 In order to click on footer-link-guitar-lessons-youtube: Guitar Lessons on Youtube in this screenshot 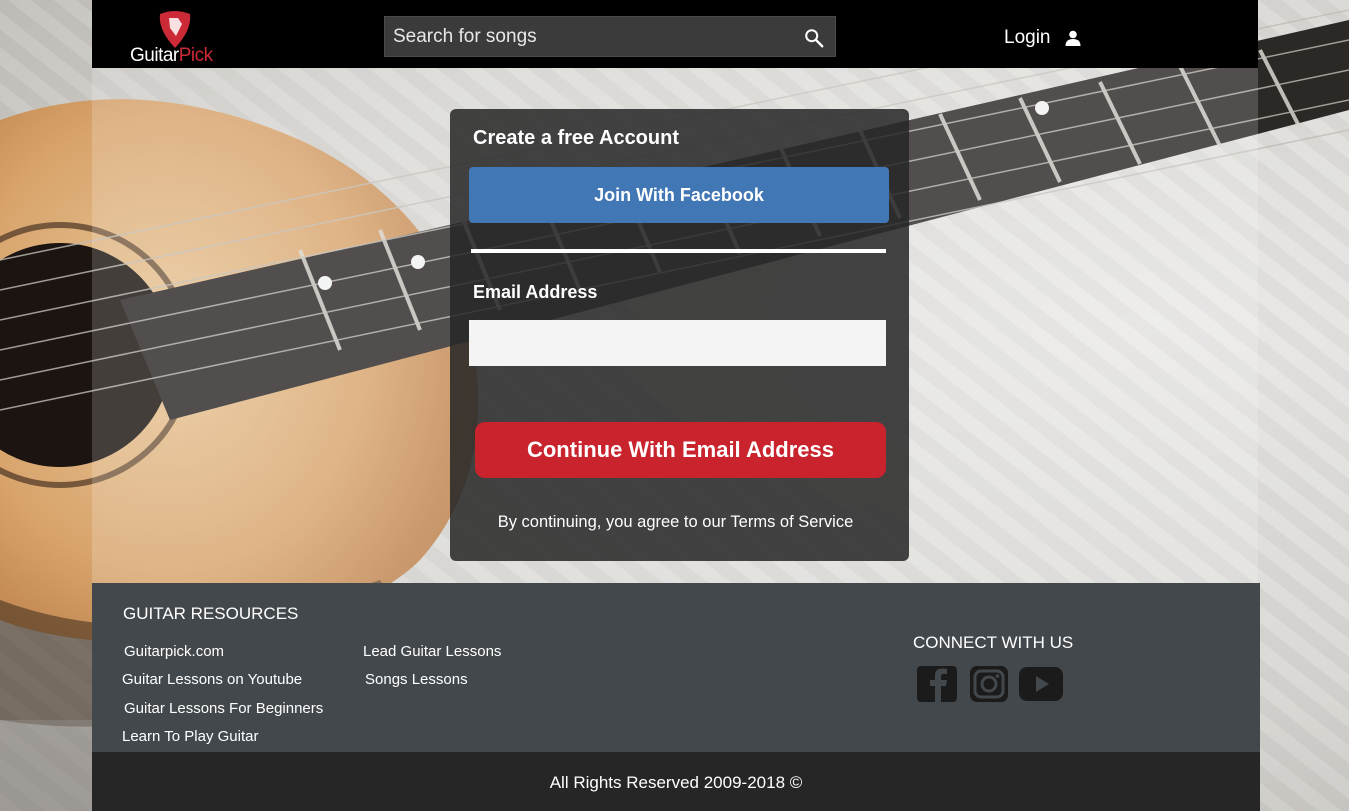, I will do `click(212, 679)`.